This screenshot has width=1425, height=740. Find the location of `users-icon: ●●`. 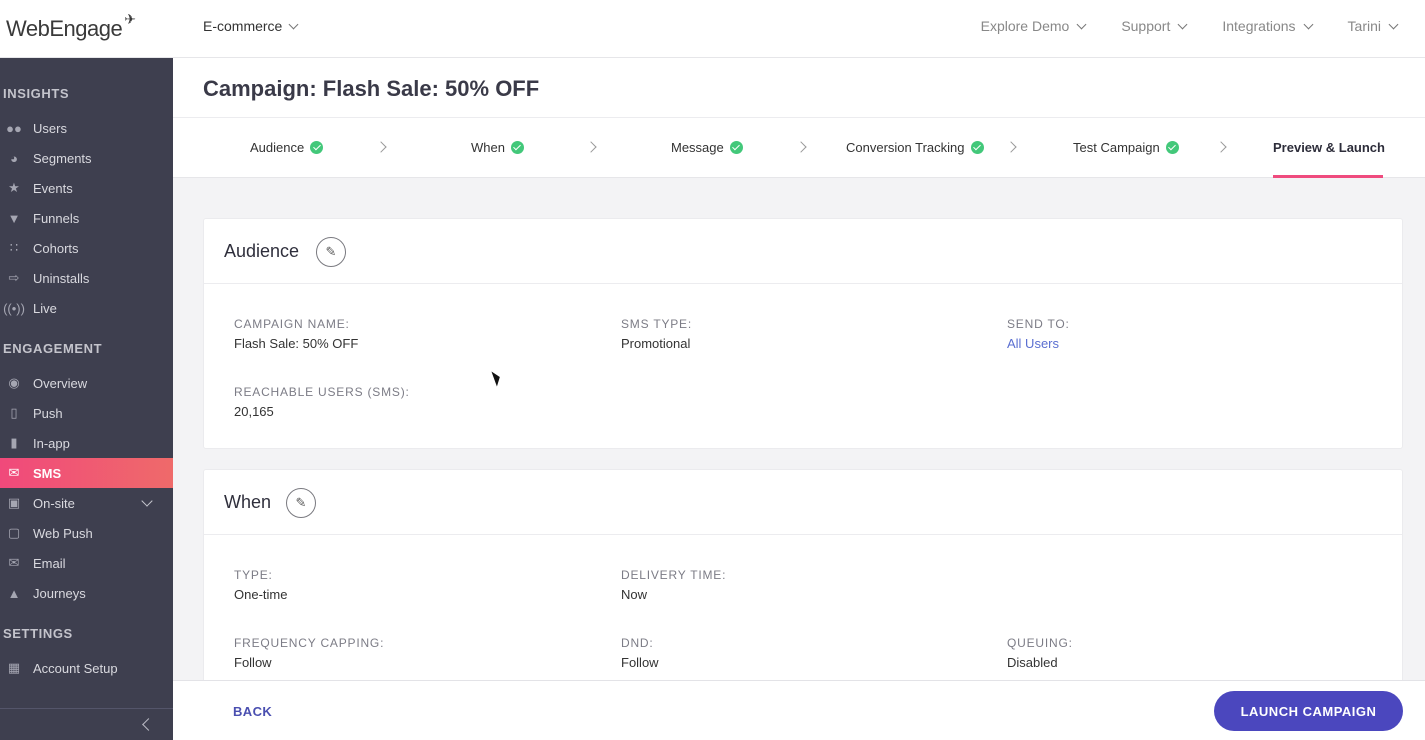

users-icon: ●● is located at coordinates (14, 128).